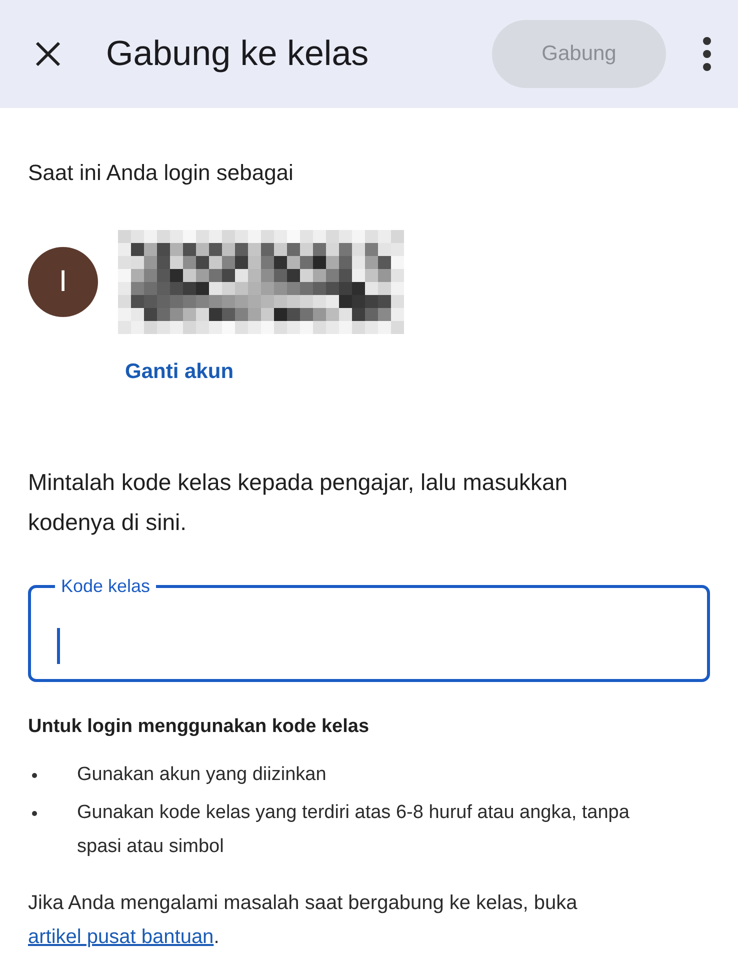 This screenshot has width=738, height=976. I want to click on signed-in-heading: Saat ini Anda login sebagai, so click(161, 173).